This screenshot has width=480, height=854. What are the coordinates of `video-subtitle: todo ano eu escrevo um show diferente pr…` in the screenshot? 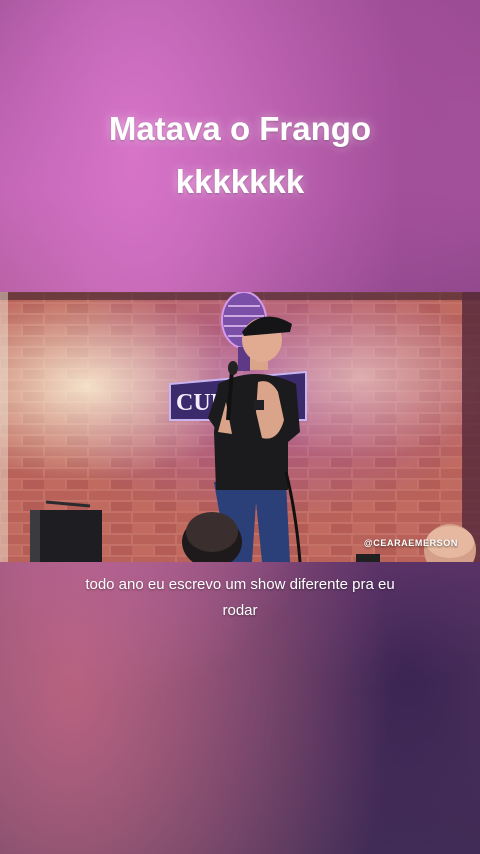 It's located at (240, 598).